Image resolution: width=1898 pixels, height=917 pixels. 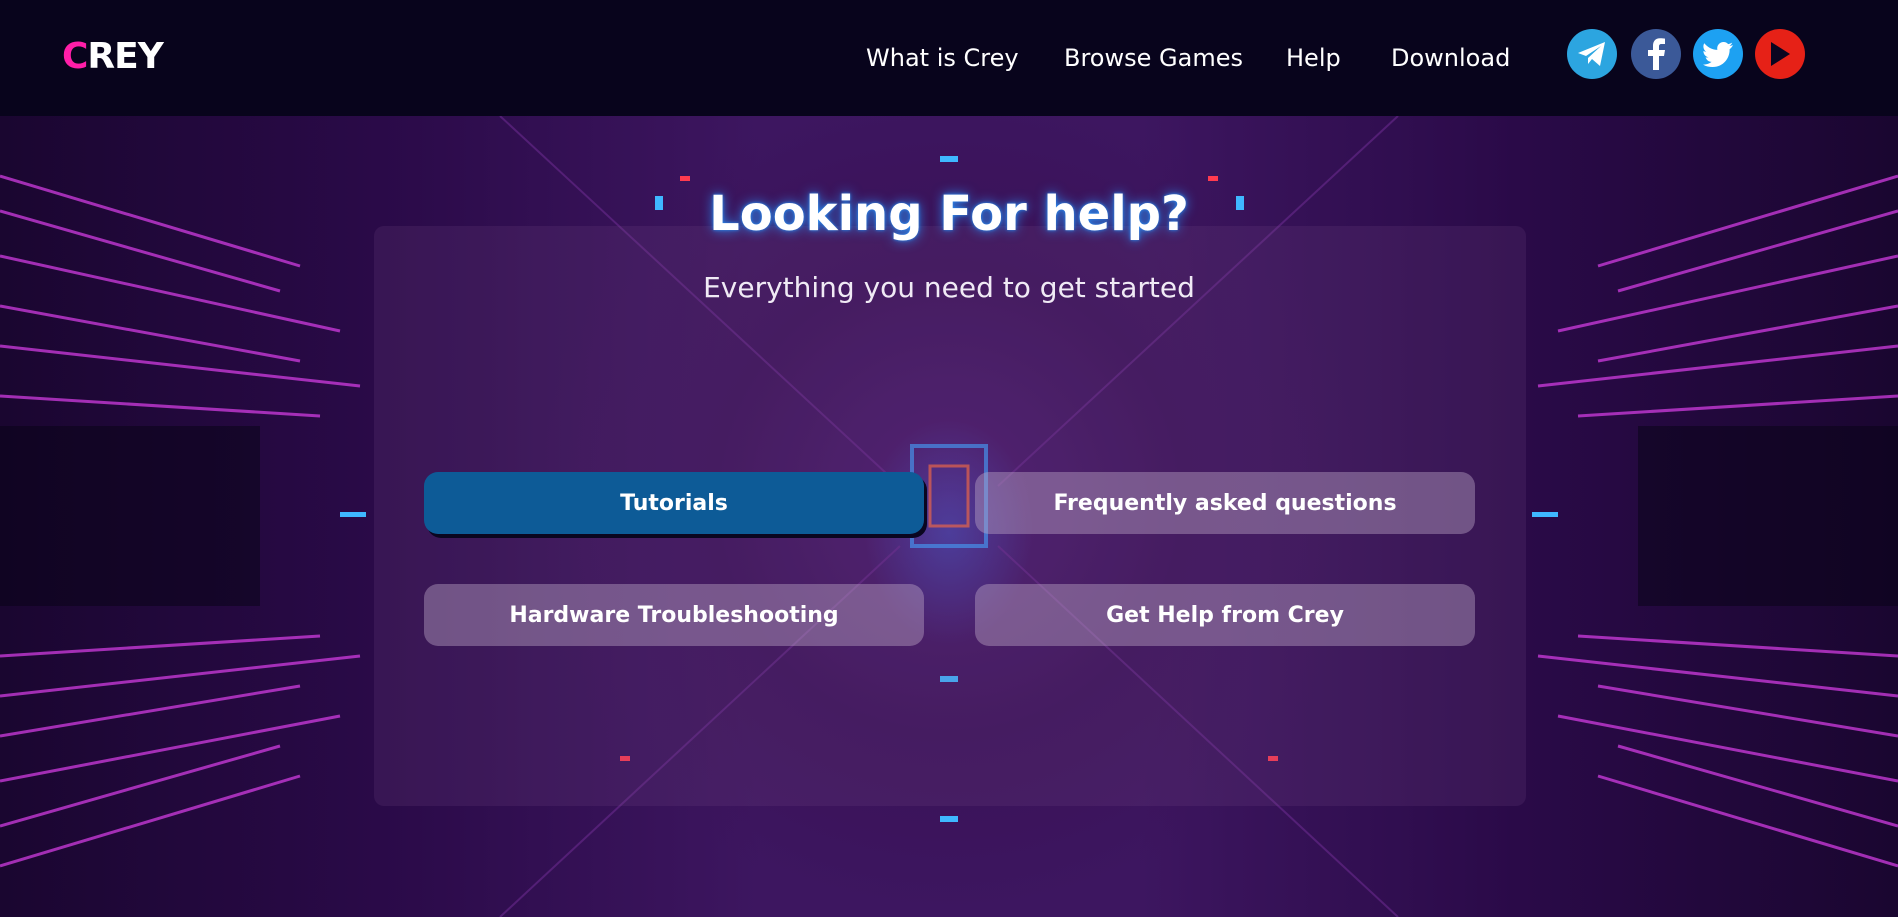 I want to click on nav-download: Download, so click(x=1450, y=58).